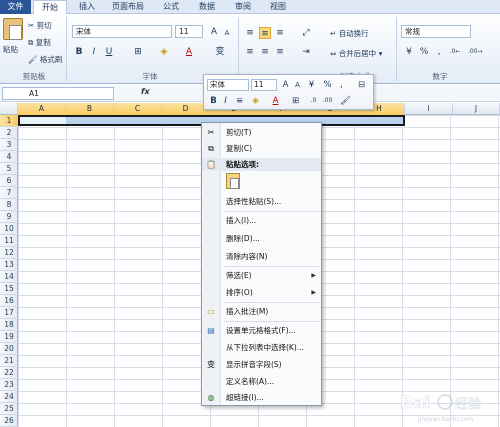 Image resolution: width=500 pixels, height=427 pixels. I want to click on select-all-corner, so click(9, 109).